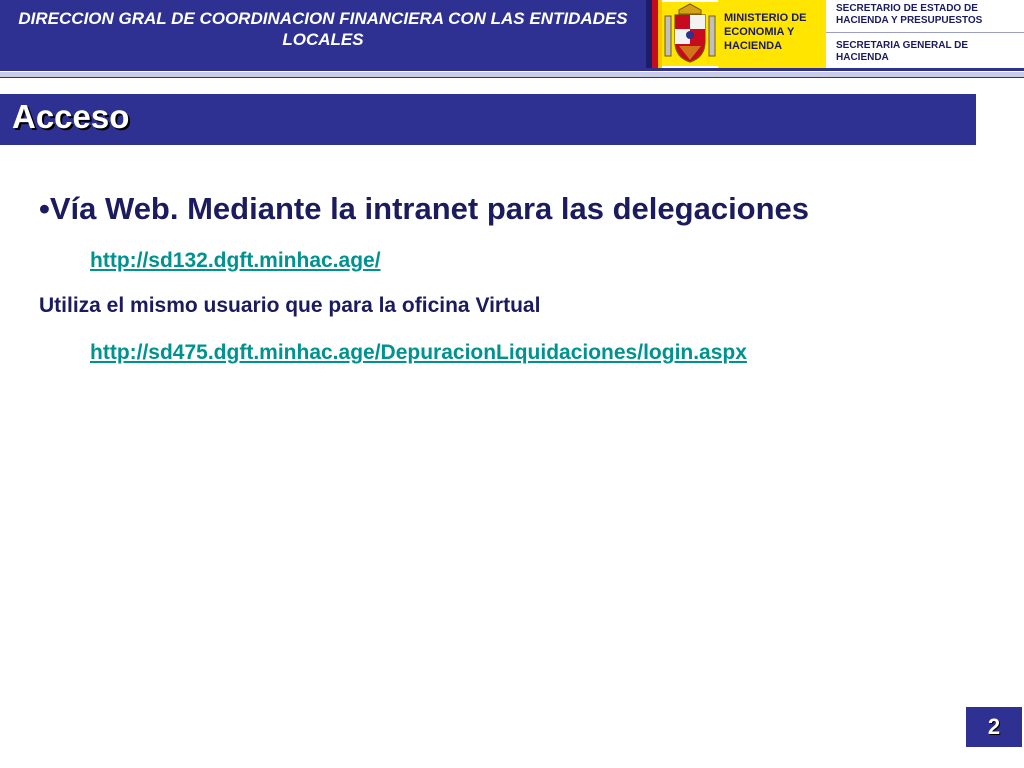 The width and height of the screenshot is (1024, 768). What do you see at coordinates (994, 727) in the screenshot?
I see `page-number: 2` at bounding box center [994, 727].